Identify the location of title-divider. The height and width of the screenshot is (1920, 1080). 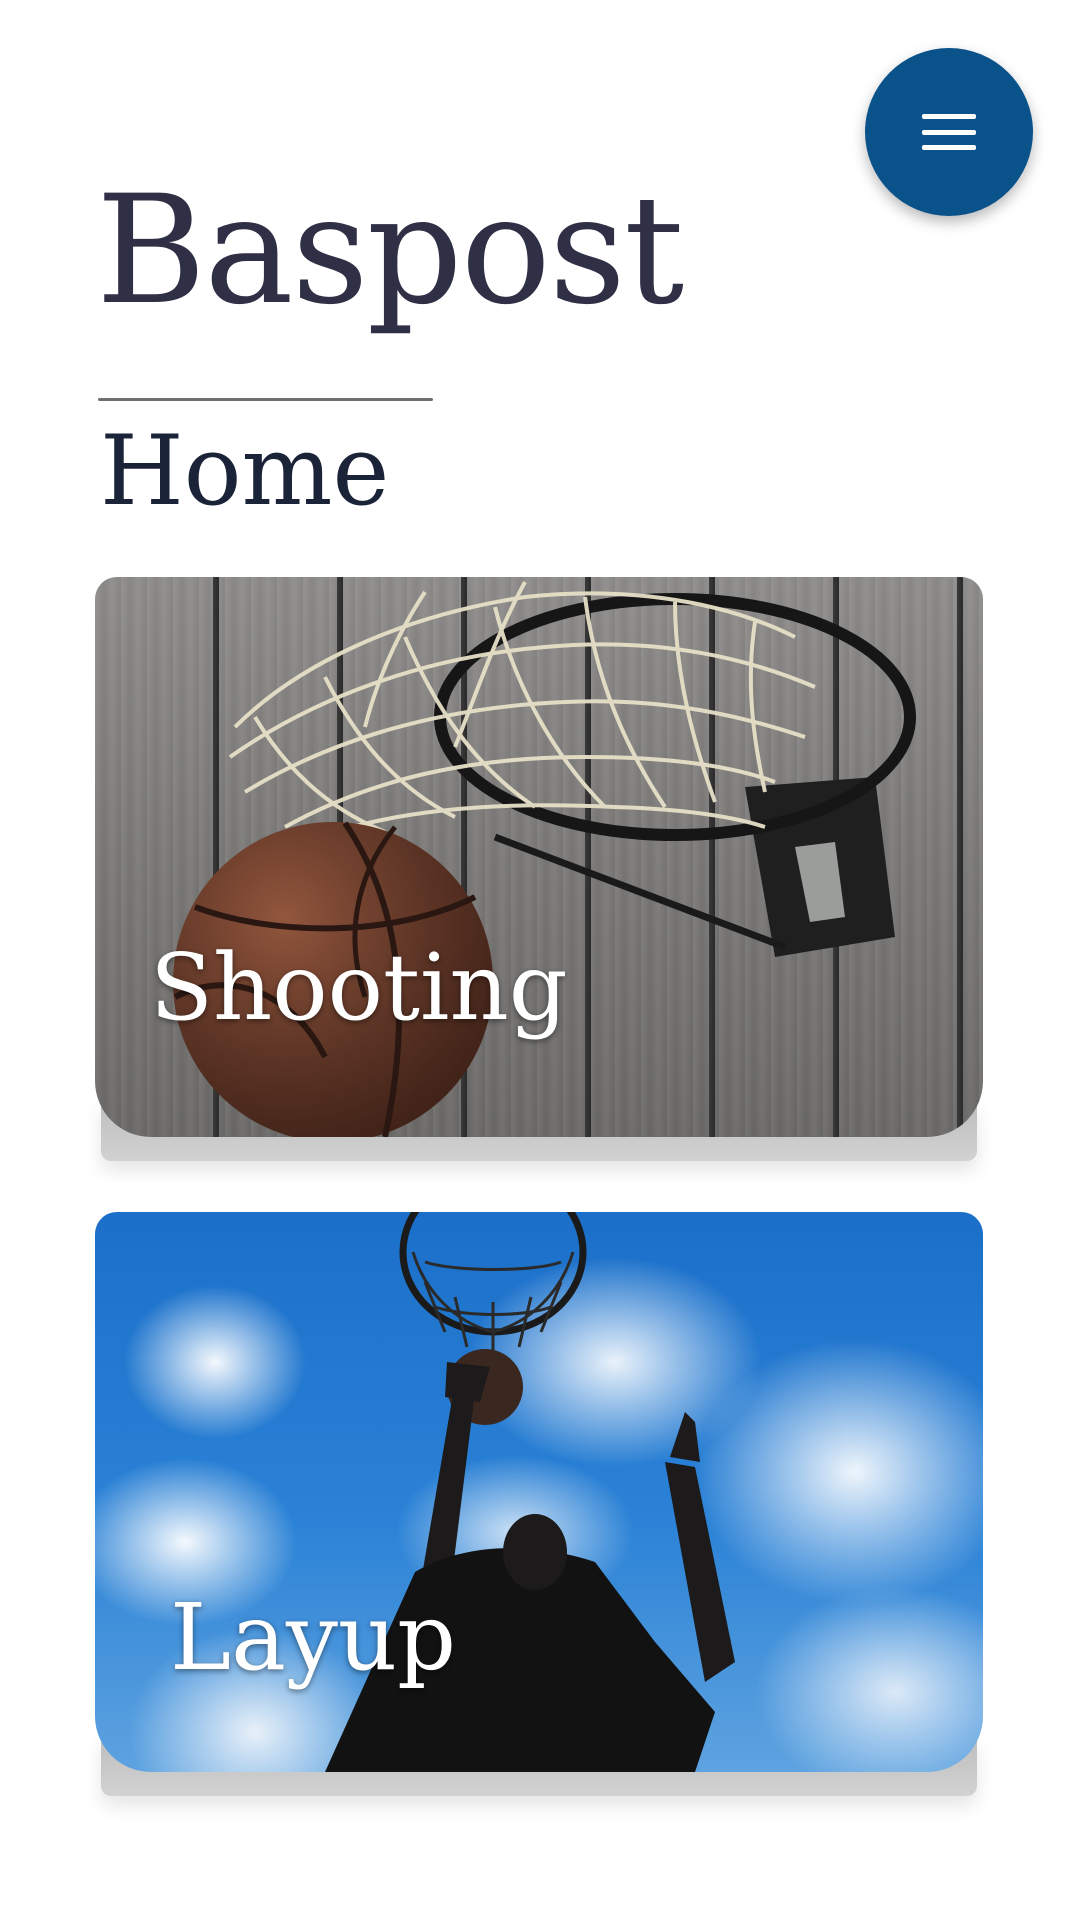
(265, 399).